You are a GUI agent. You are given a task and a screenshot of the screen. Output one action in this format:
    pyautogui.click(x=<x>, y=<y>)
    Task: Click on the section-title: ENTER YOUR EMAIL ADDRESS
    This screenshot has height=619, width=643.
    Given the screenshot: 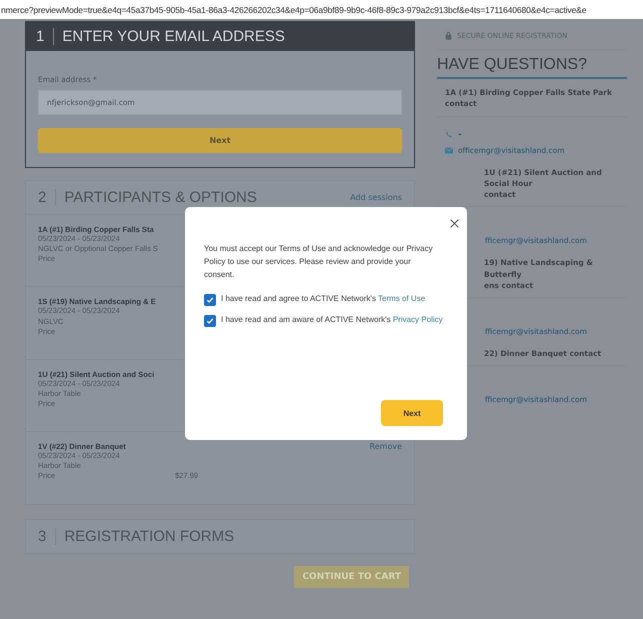 What is the action you would take?
    pyautogui.click(x=173, y=36)
    